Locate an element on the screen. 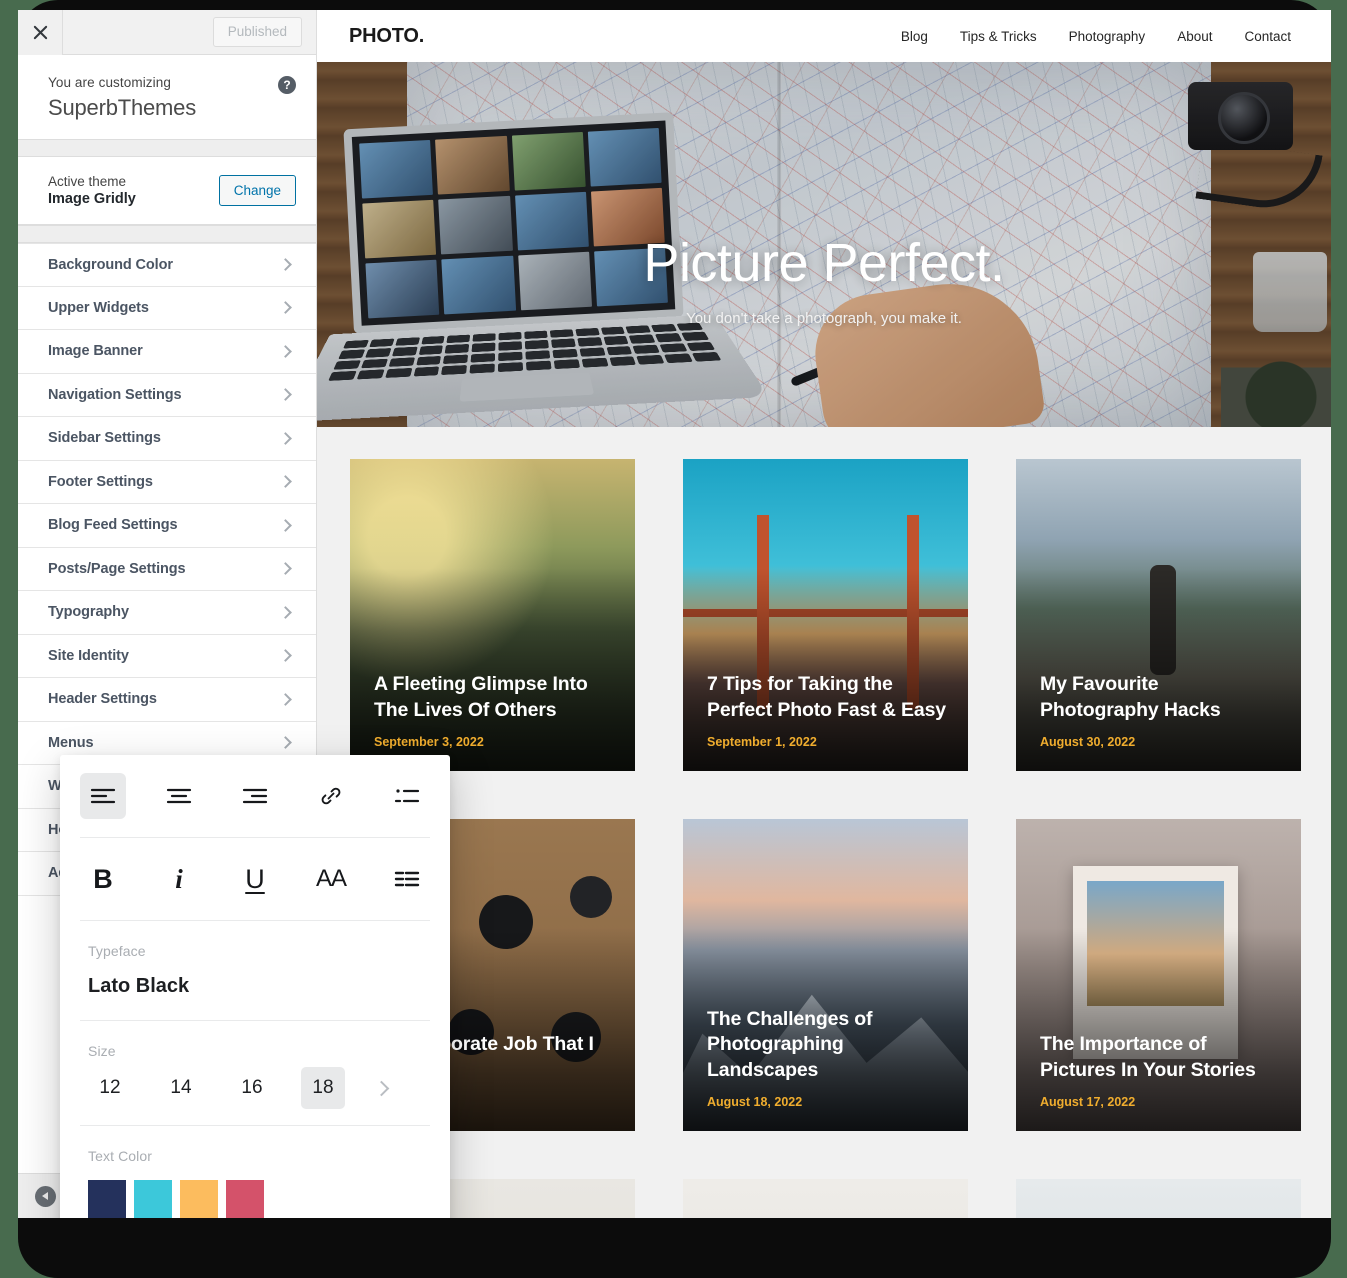 This screenshot has width=1347, height=1278. nav-link-blog: Blog is located at coordinates (914, 36).